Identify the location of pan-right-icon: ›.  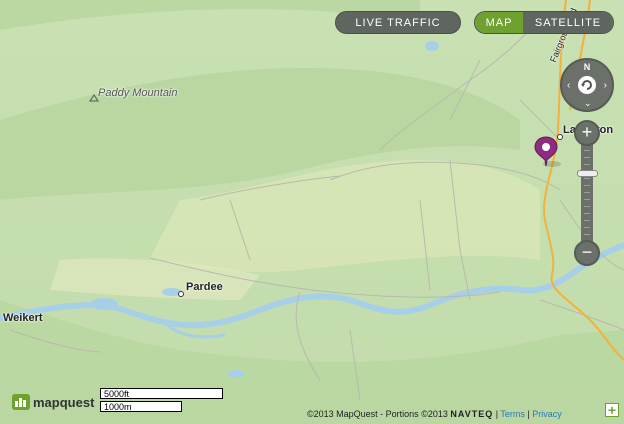
(605, 85).